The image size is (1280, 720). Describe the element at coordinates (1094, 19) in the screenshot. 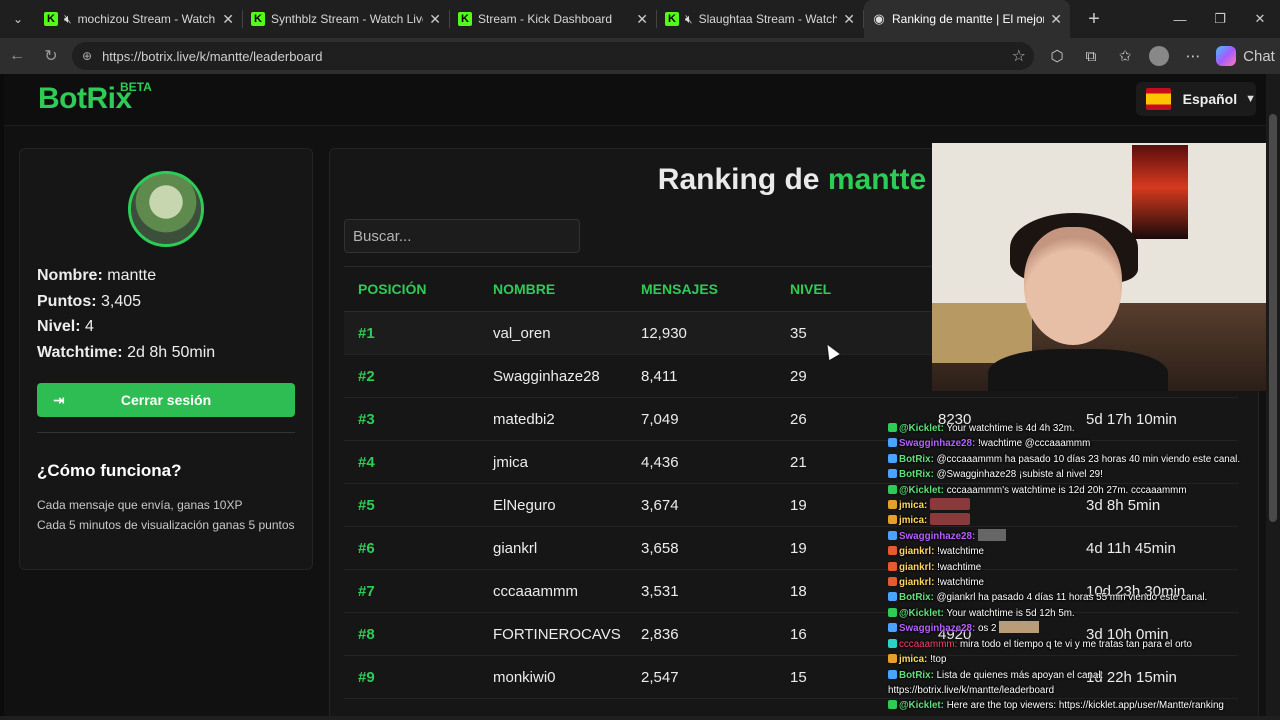

I see `new-tab-button: +` at that location.